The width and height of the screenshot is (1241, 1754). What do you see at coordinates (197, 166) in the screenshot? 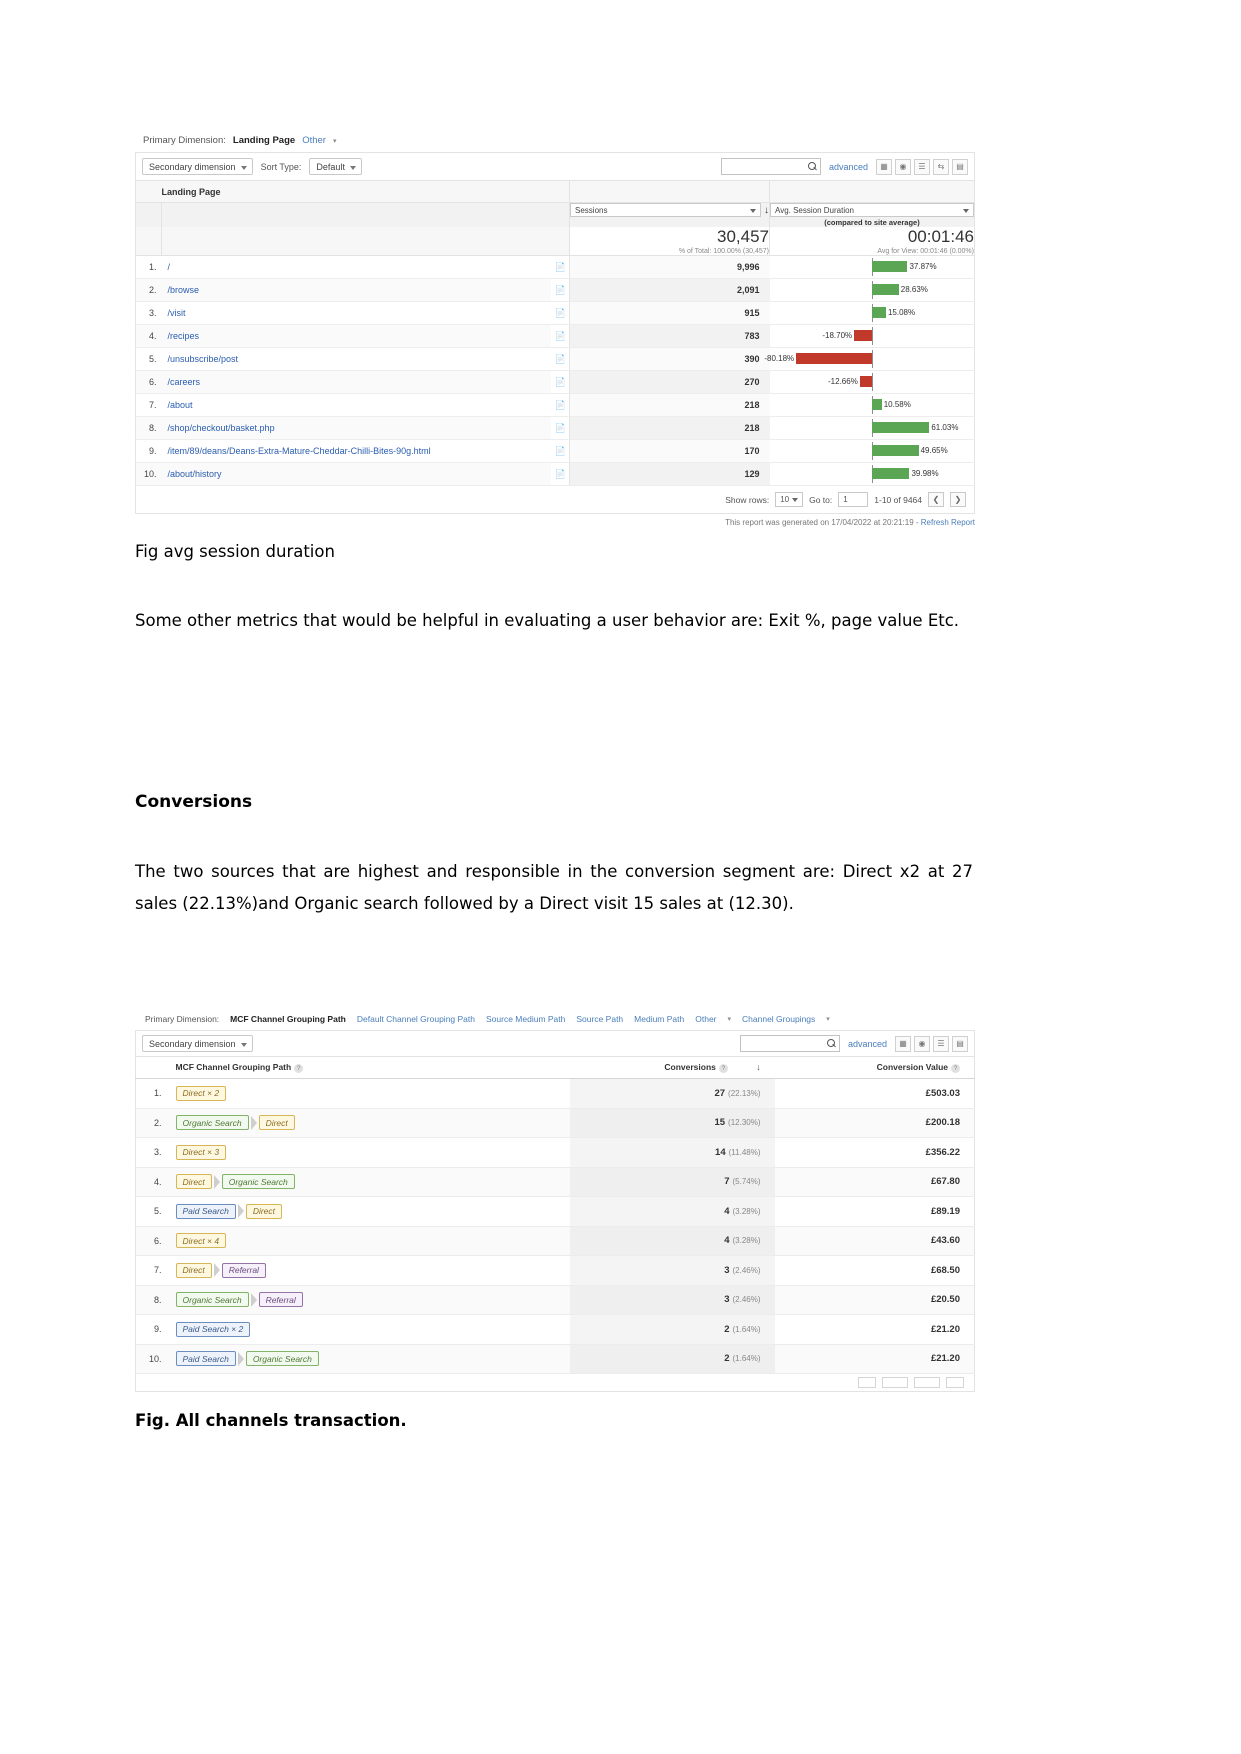
I see `secondary-dimension-select: Secondary dimension` at bounding box center [197, 166].